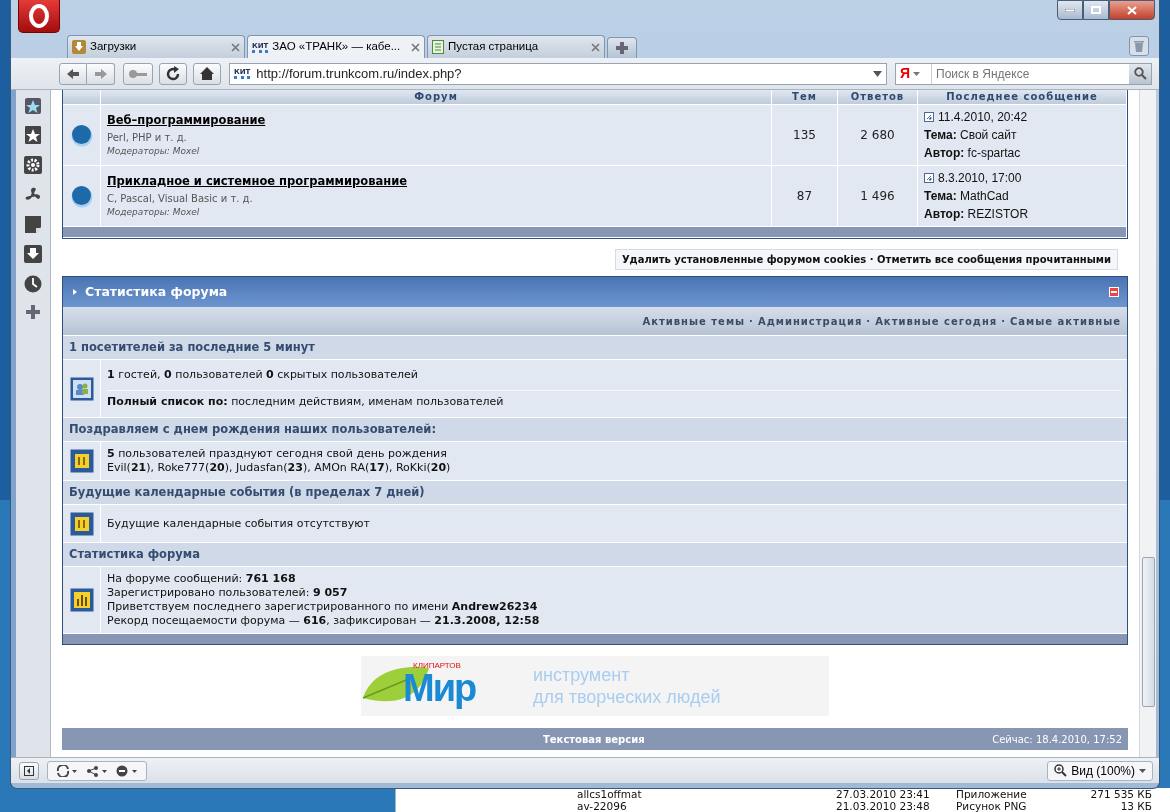 Image resolution: width=1170 pixels, height=812 pixels. I want to click on column-header: Тем, so click(805, 97).